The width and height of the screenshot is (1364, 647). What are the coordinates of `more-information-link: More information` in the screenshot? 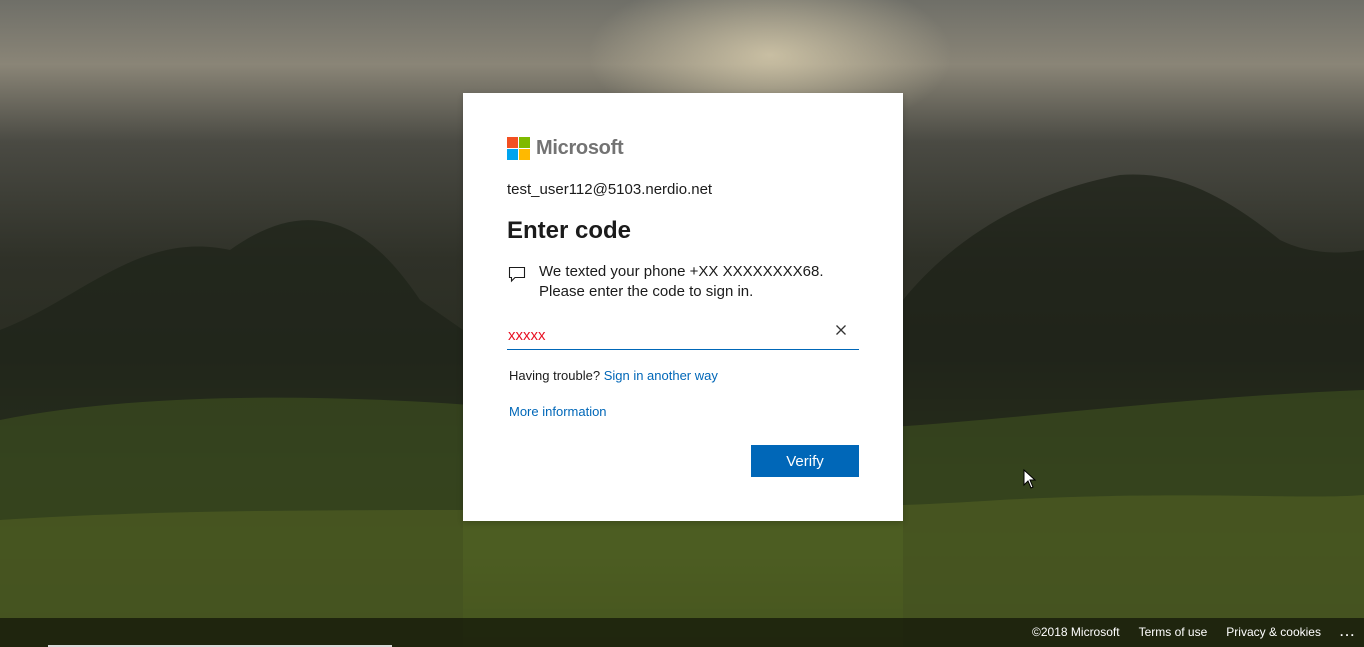 It's located at (558, 411).